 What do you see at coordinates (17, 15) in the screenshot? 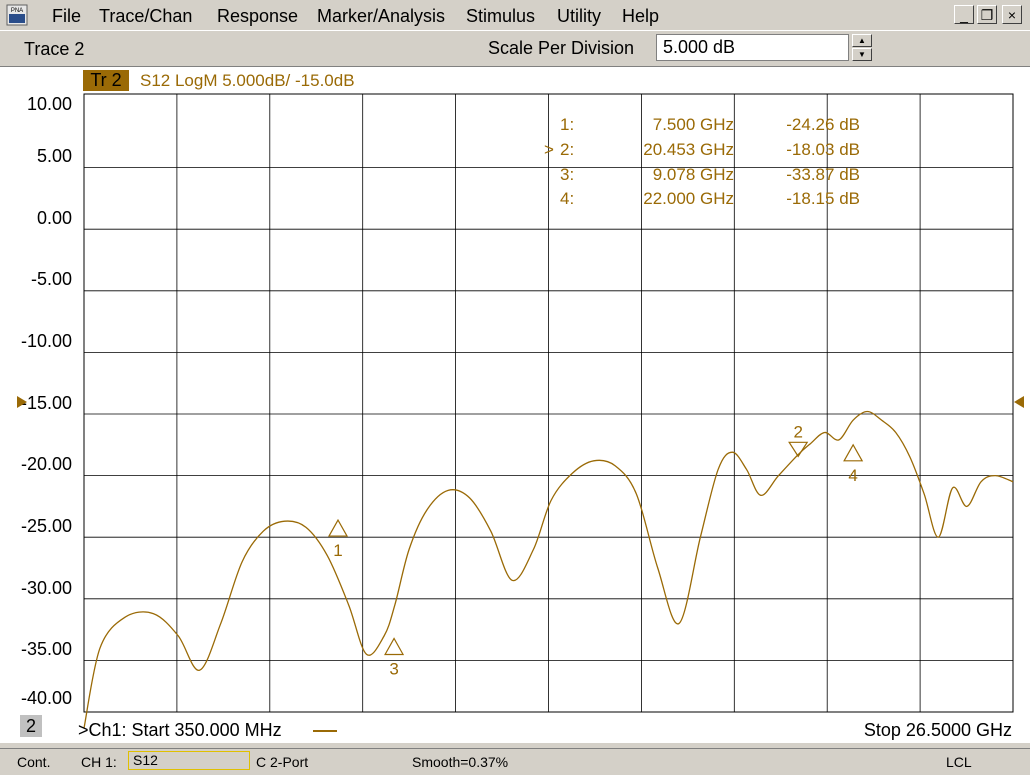
I see `app-icon: PNA` at bounding box center [17, 15].